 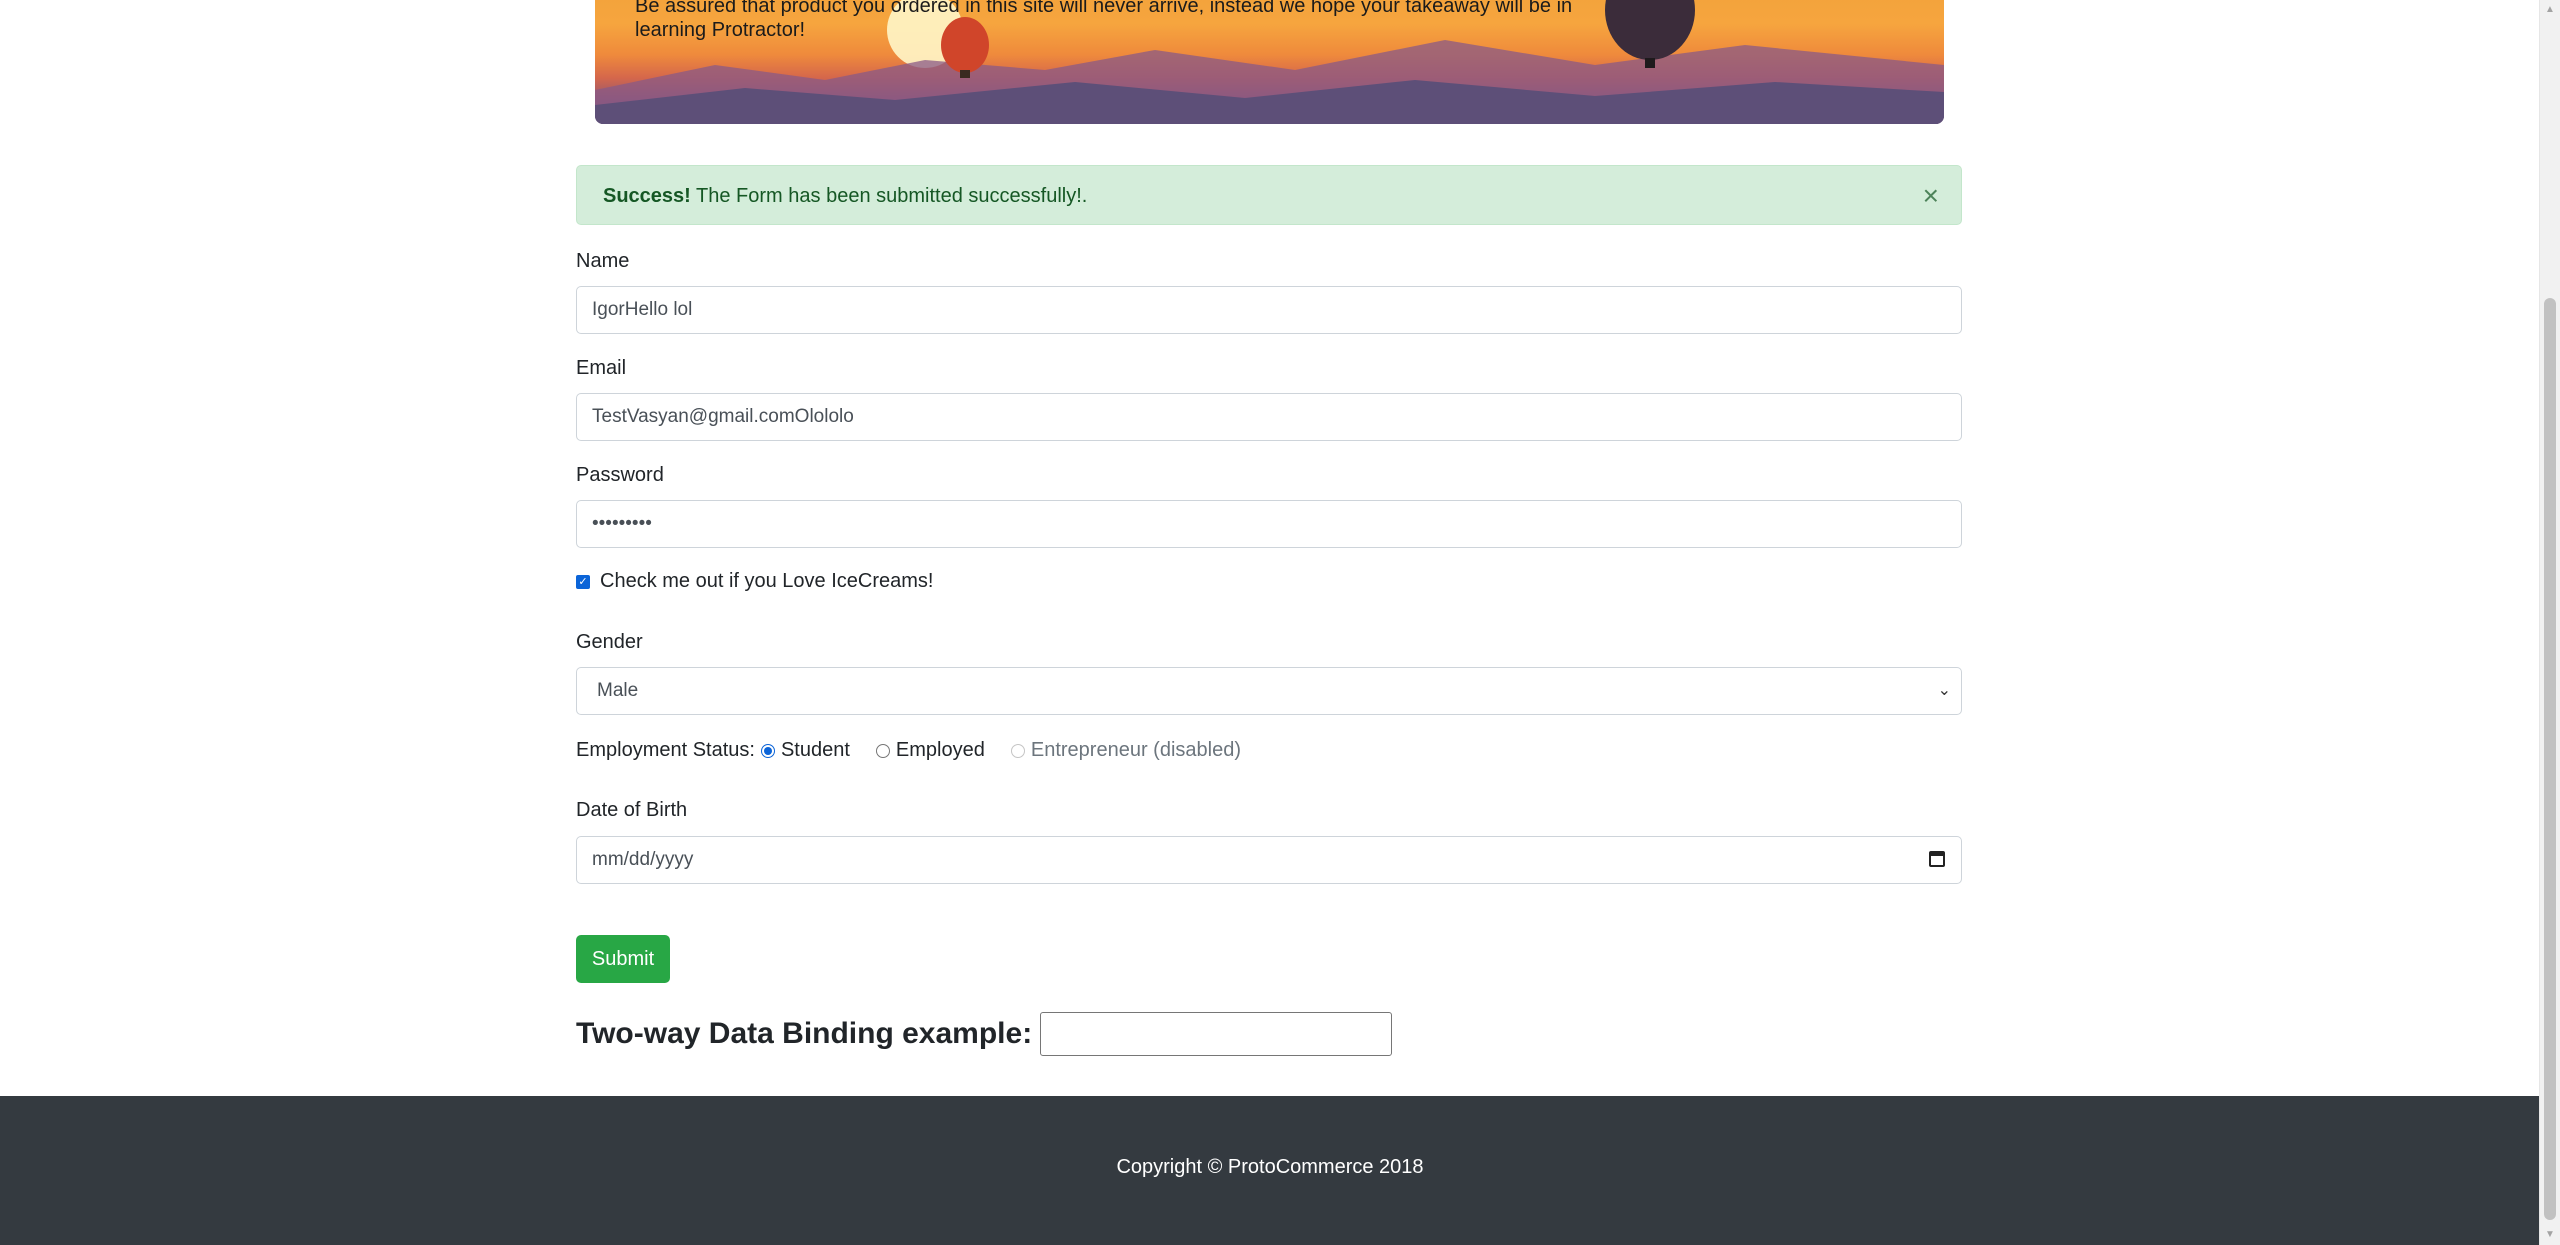 I want to click on email-label: Email, so click(x=601, y=368).